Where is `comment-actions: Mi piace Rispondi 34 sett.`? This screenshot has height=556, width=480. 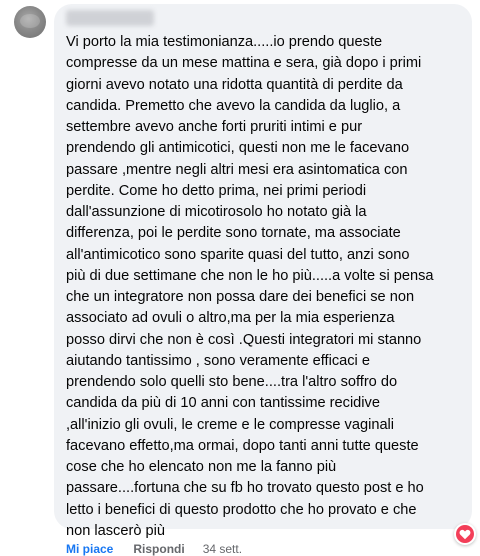 comment-actions: Mi piace Rispondi 34 sett. is located at coordinates (154, 549).